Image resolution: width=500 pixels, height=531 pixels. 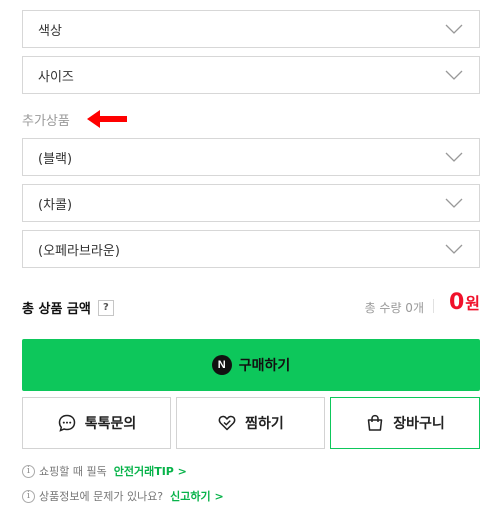 I want to click on cart-button: 장바구니, so click(x=405, y=423).